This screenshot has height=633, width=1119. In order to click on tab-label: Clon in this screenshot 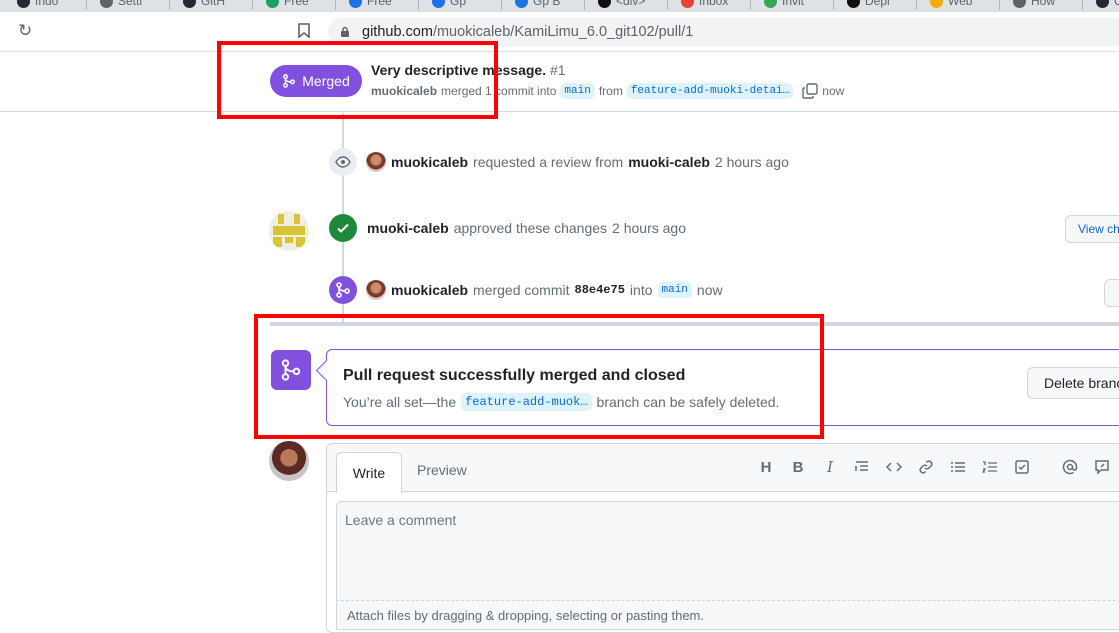, I will do `click(1116, 4)`.